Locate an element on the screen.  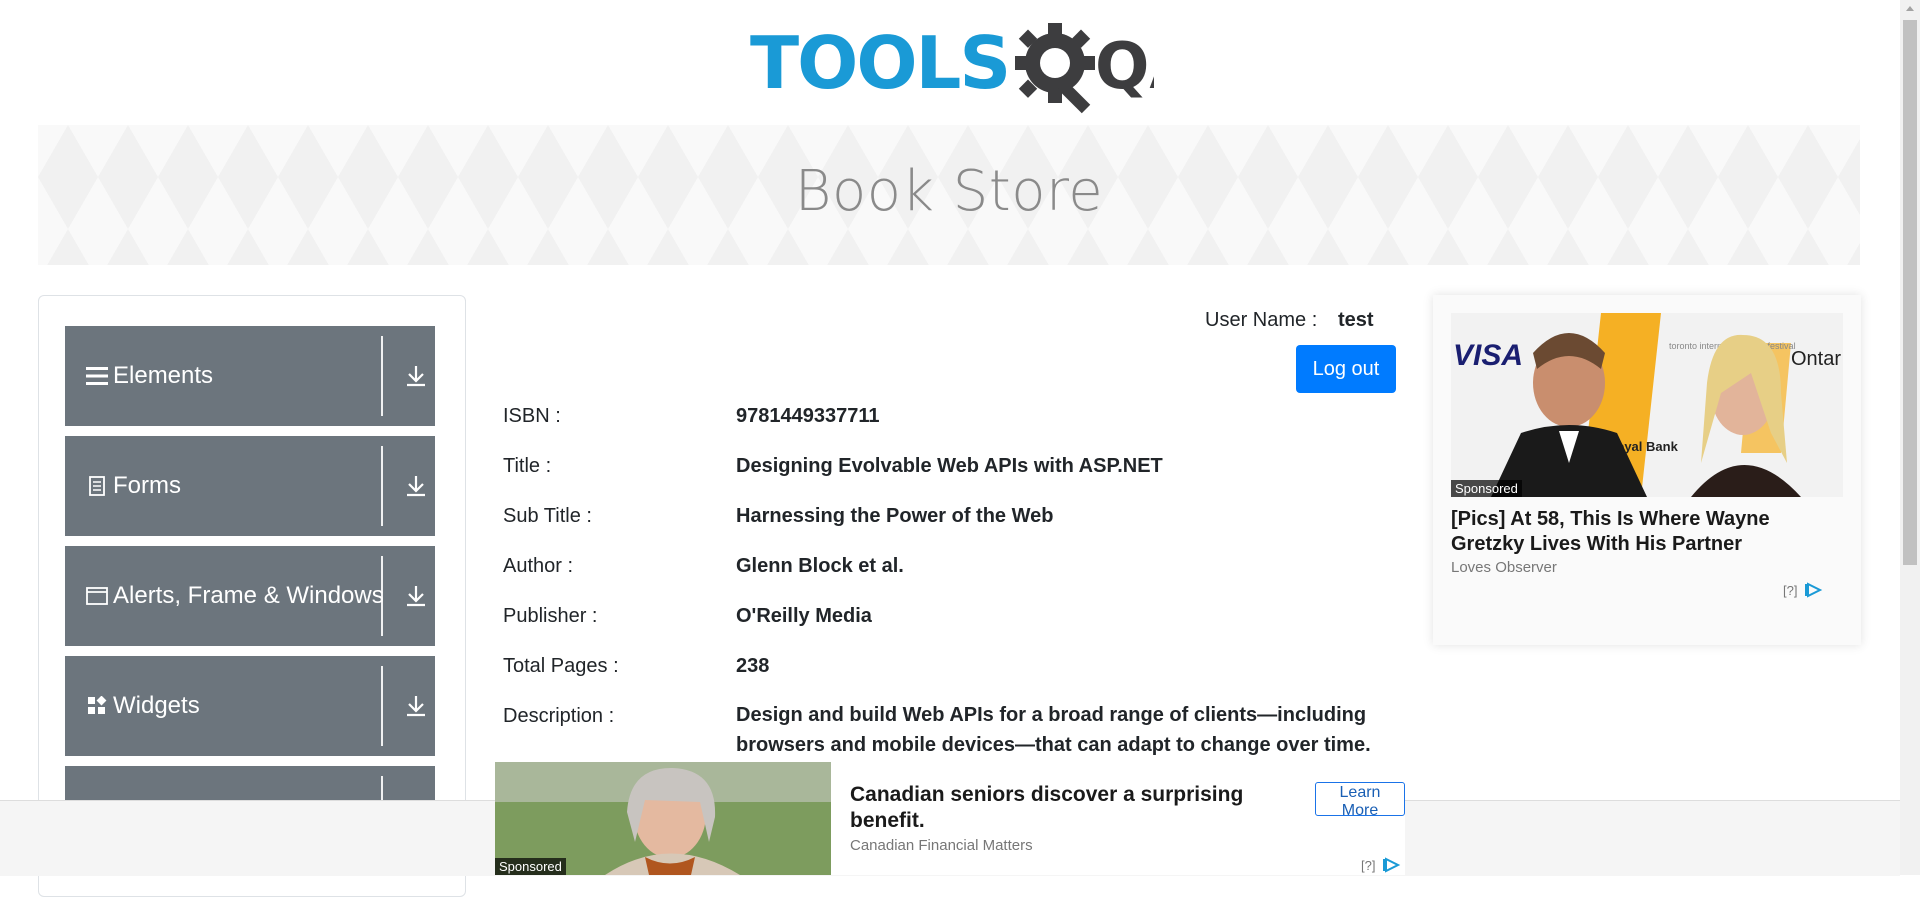
toolsqa-logo: TOOLS QA is located at coordinates (974, 66).